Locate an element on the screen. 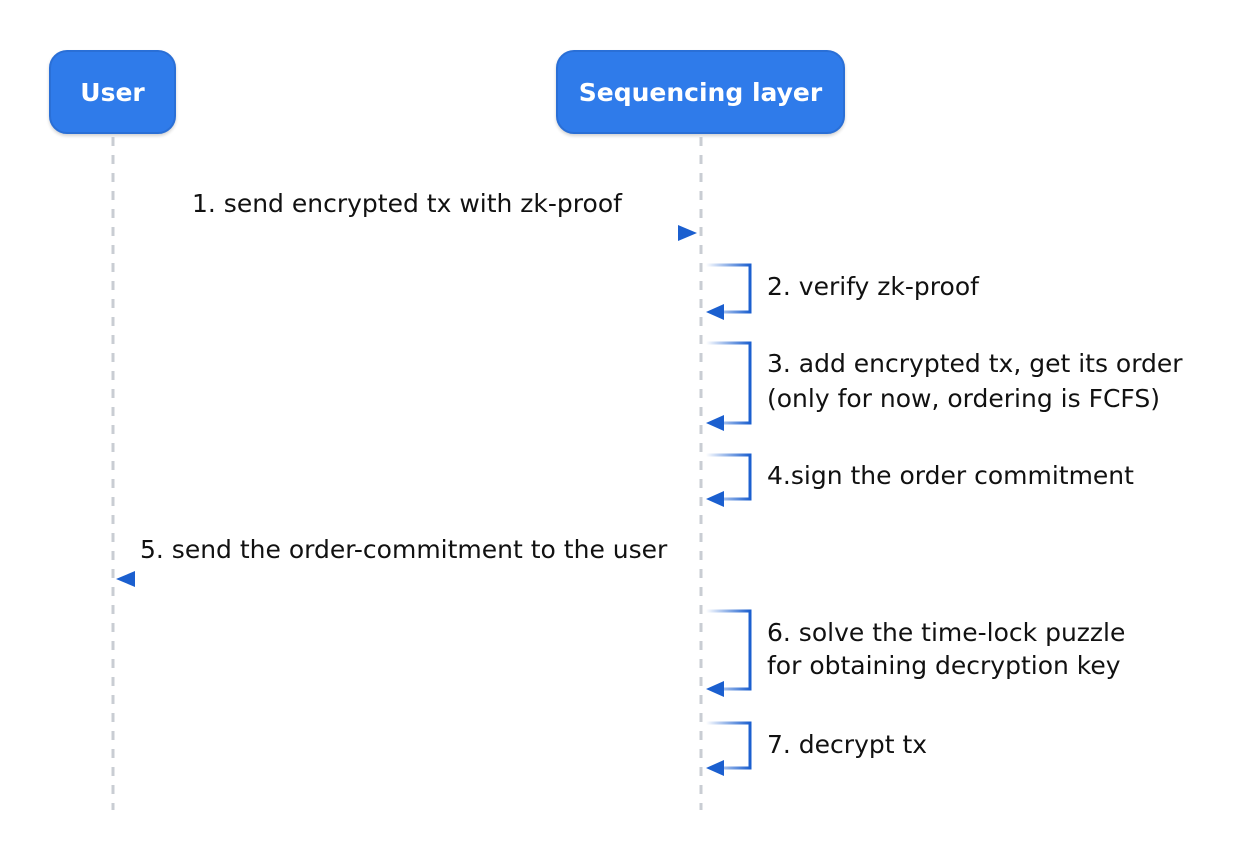 Image resolution: width=1239 pixels, height=860 pixels. arrow-5-head is located at coordinates (125, 579).